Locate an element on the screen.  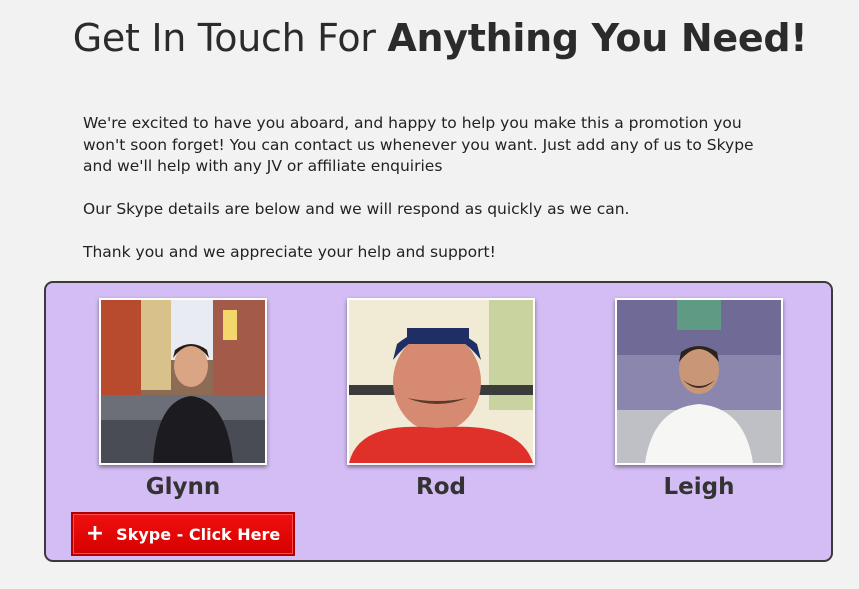
page-title-bold: Anything You Need! is located at coordinates (597, 38).